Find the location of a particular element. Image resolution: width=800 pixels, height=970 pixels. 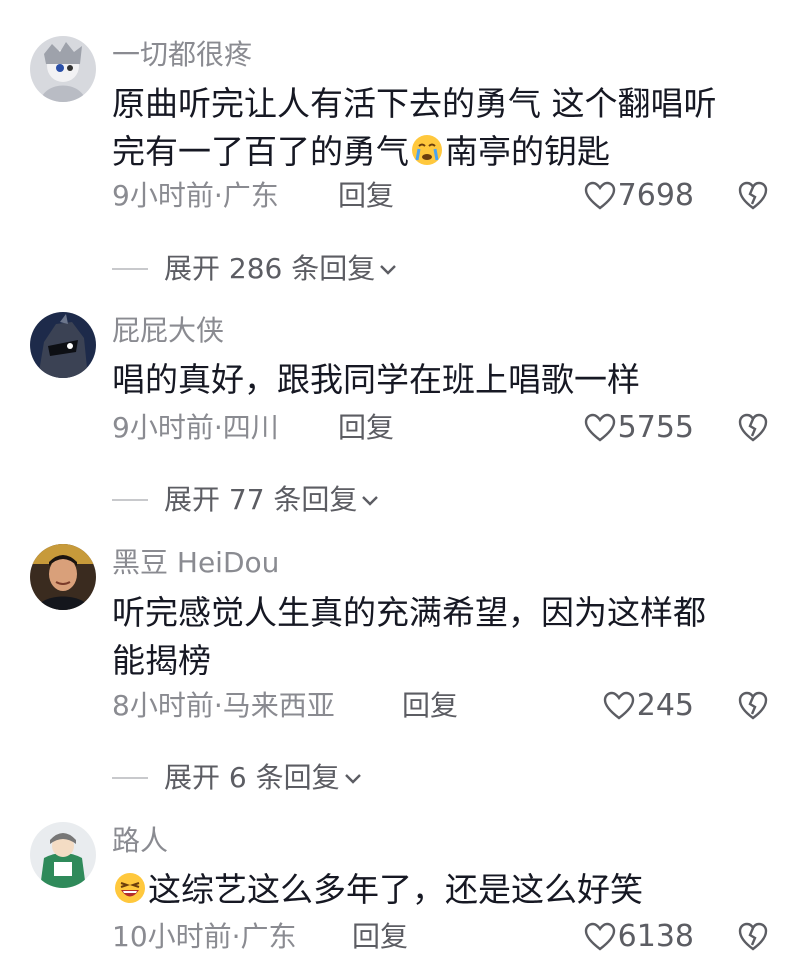

expand-replies-button: 展开 77 条回复 is located at coordinates (245, 500).